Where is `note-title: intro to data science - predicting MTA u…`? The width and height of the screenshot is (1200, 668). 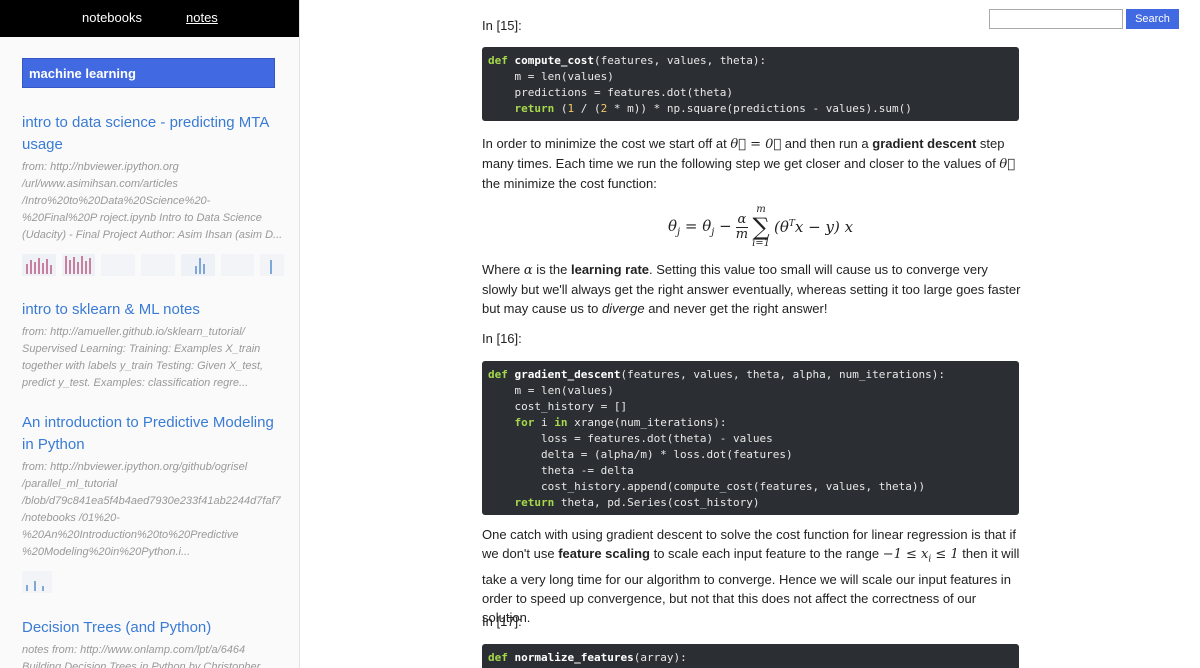 note-title: intro to data science - predicting MTA u… is located at coordinates (153, 134).